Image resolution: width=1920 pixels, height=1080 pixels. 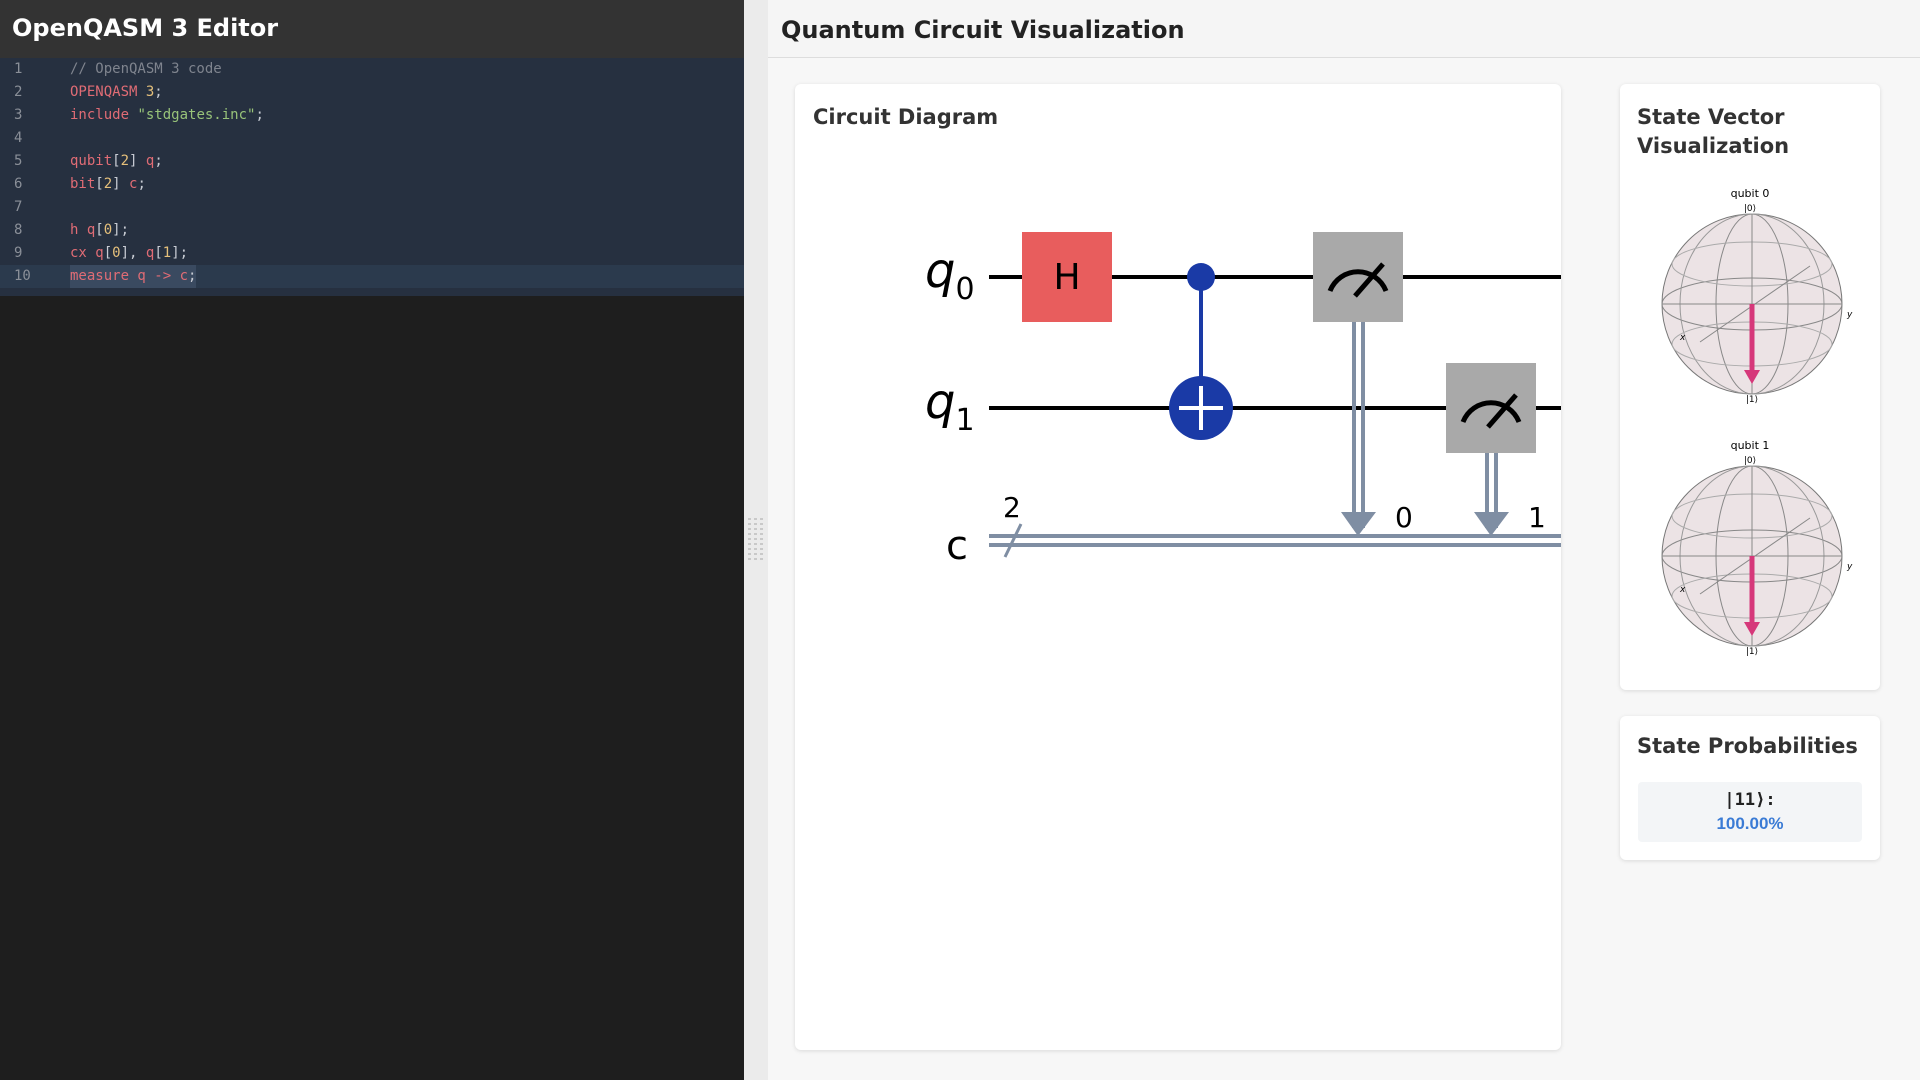 I want to click on bloch-sphere-qubit-0: qubit 0 |0⟩ x y |1⟩, so click(x=1757, y=295).